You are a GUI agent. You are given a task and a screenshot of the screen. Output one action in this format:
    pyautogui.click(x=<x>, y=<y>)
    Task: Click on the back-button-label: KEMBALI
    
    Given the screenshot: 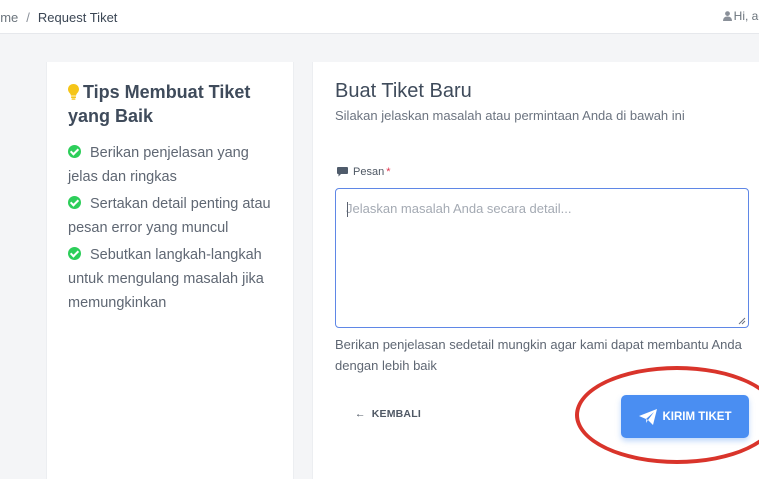 What is the action you would take?
    pyautogui.click(x=396, y=414)
    